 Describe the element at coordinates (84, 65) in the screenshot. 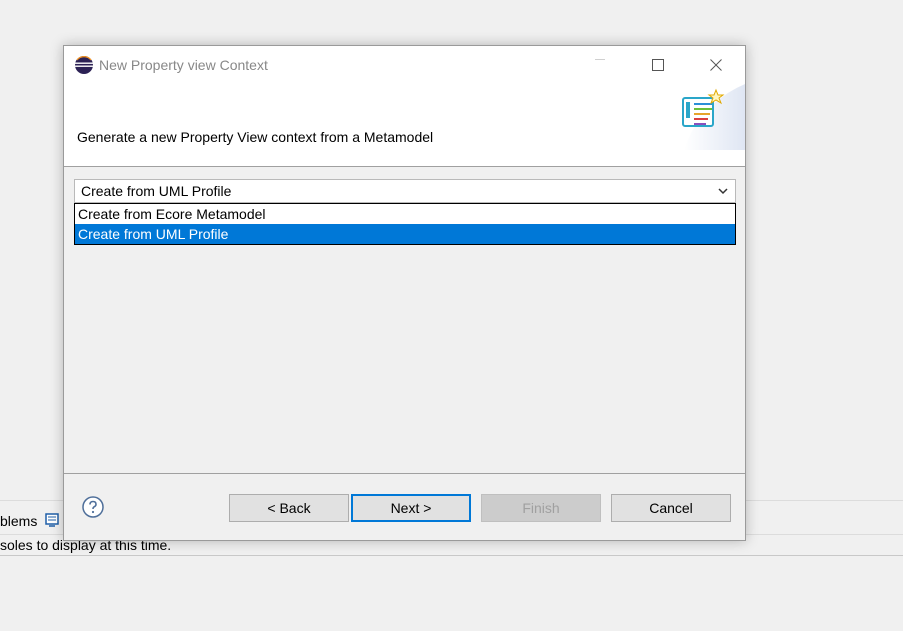

I see `eclipse-icon` at that location.